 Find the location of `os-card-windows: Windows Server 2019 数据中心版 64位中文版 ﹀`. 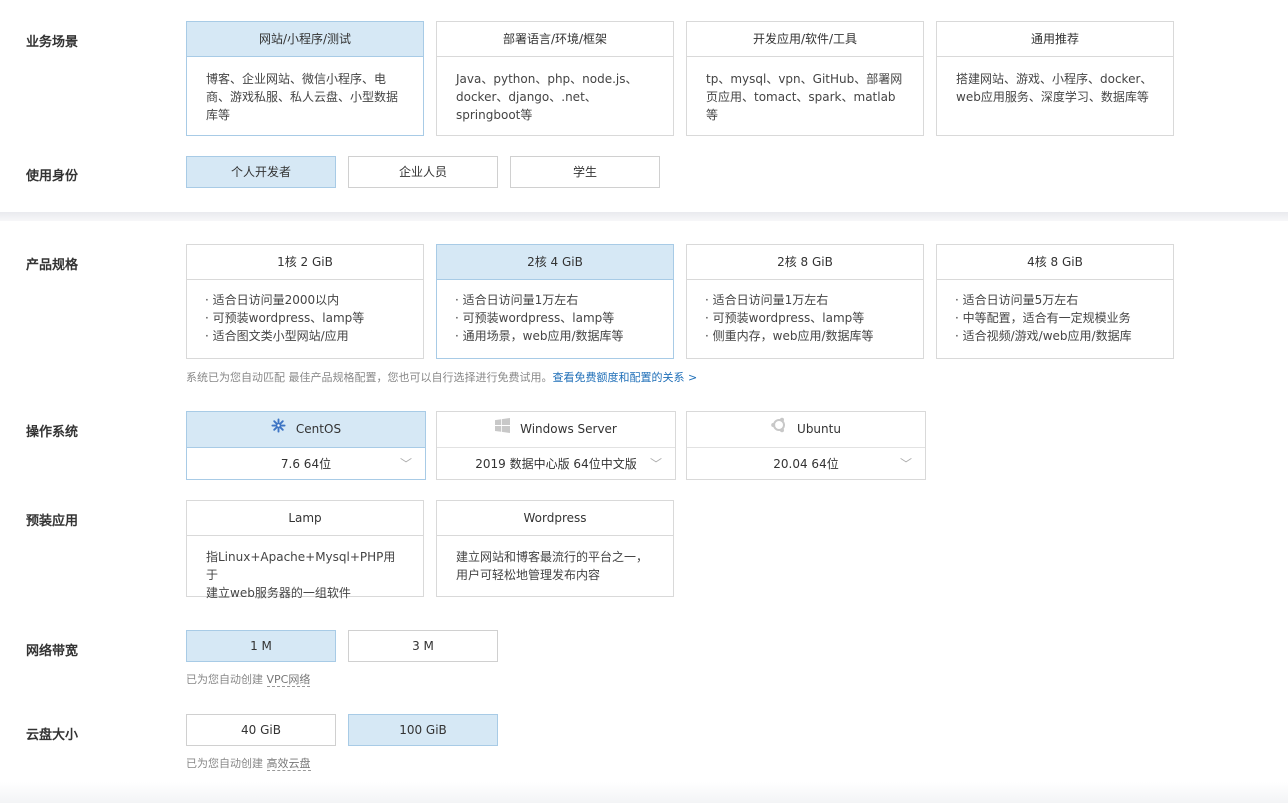

os-card-windows: Windows Server 2019 数据中心版 64位中文版 ﹀ is located at coordinates (556, 445).